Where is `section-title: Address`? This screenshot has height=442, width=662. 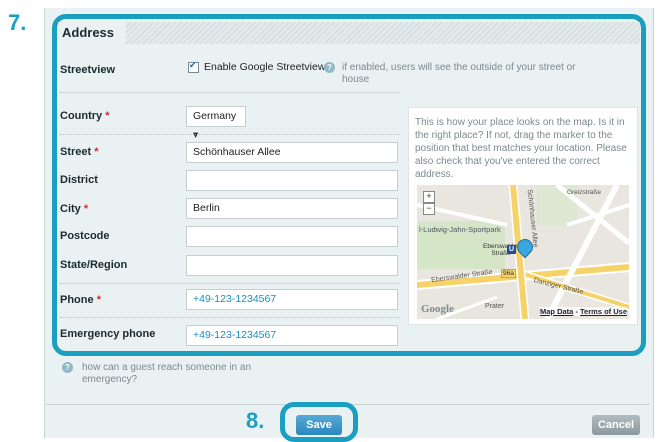
section-title: Address is located at coordinates (92, 33).